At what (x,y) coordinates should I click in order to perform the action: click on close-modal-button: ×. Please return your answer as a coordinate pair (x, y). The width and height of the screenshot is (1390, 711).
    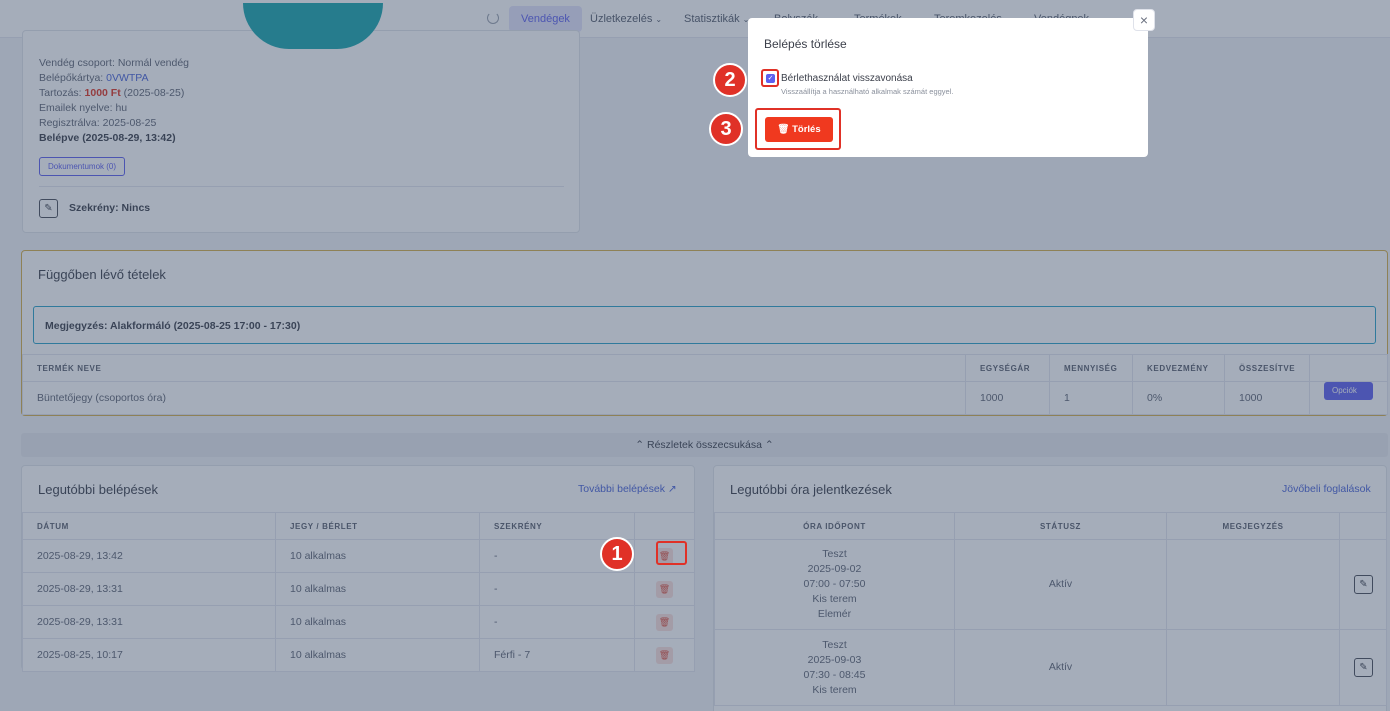
    Looking at the image, I should click on (1144, 20).